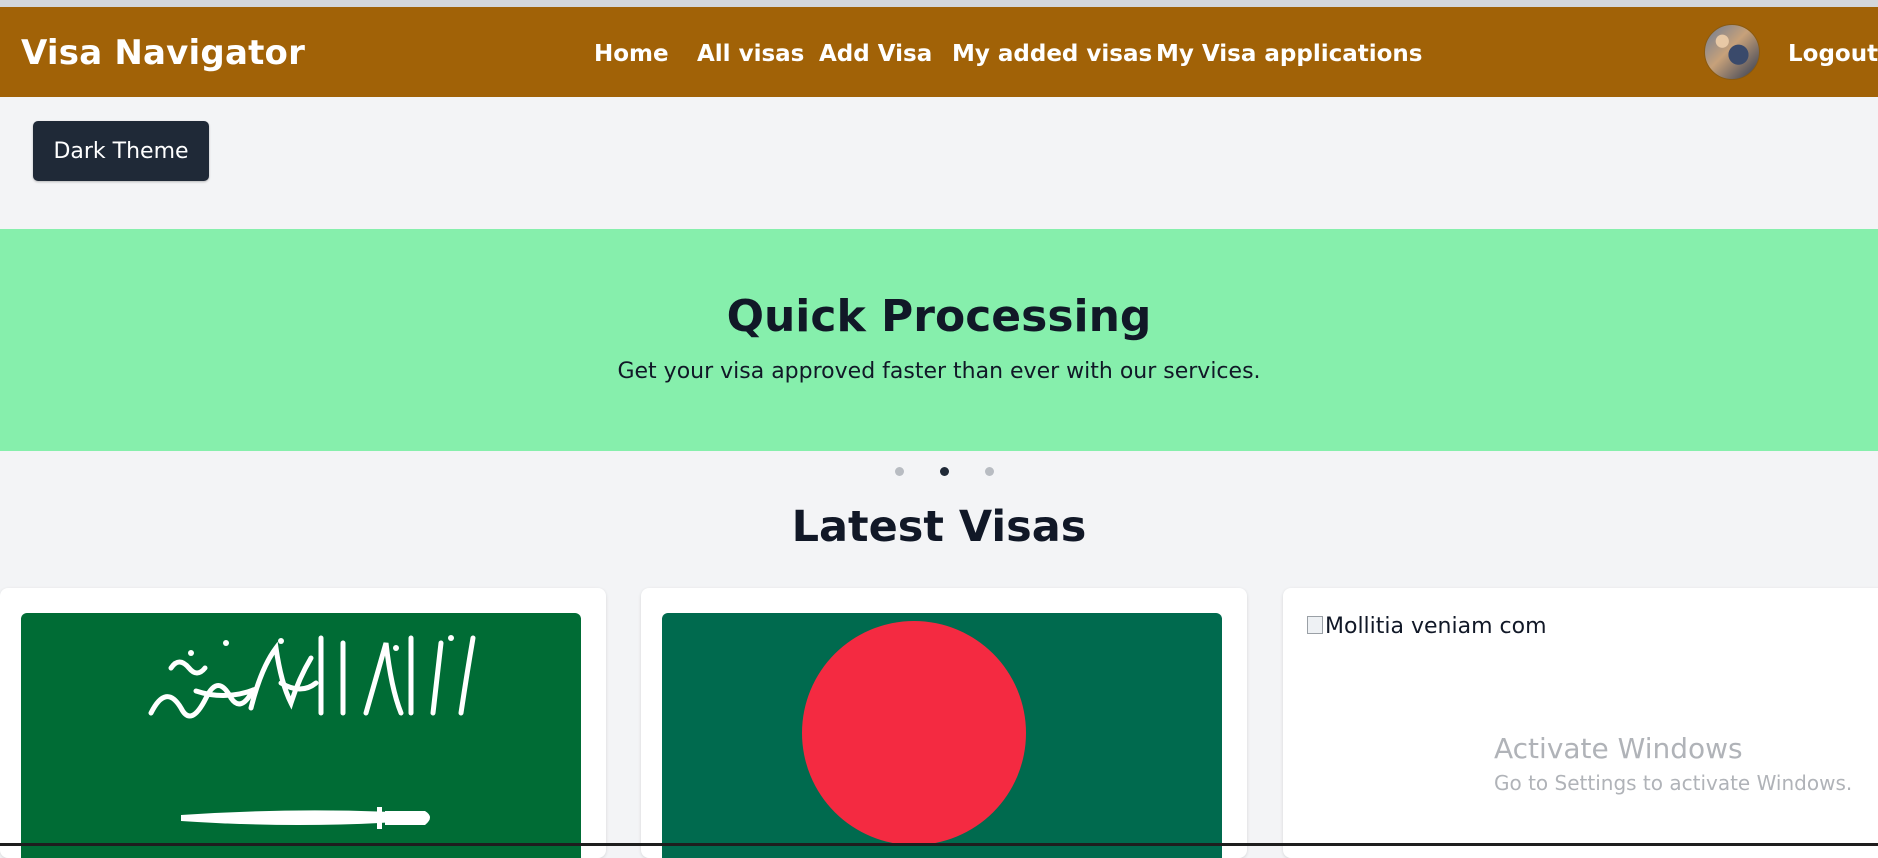 The image size is (1878, 858). I want to click on broken-image-alt-text: Mollitia veniam com, so click(1436, 626).